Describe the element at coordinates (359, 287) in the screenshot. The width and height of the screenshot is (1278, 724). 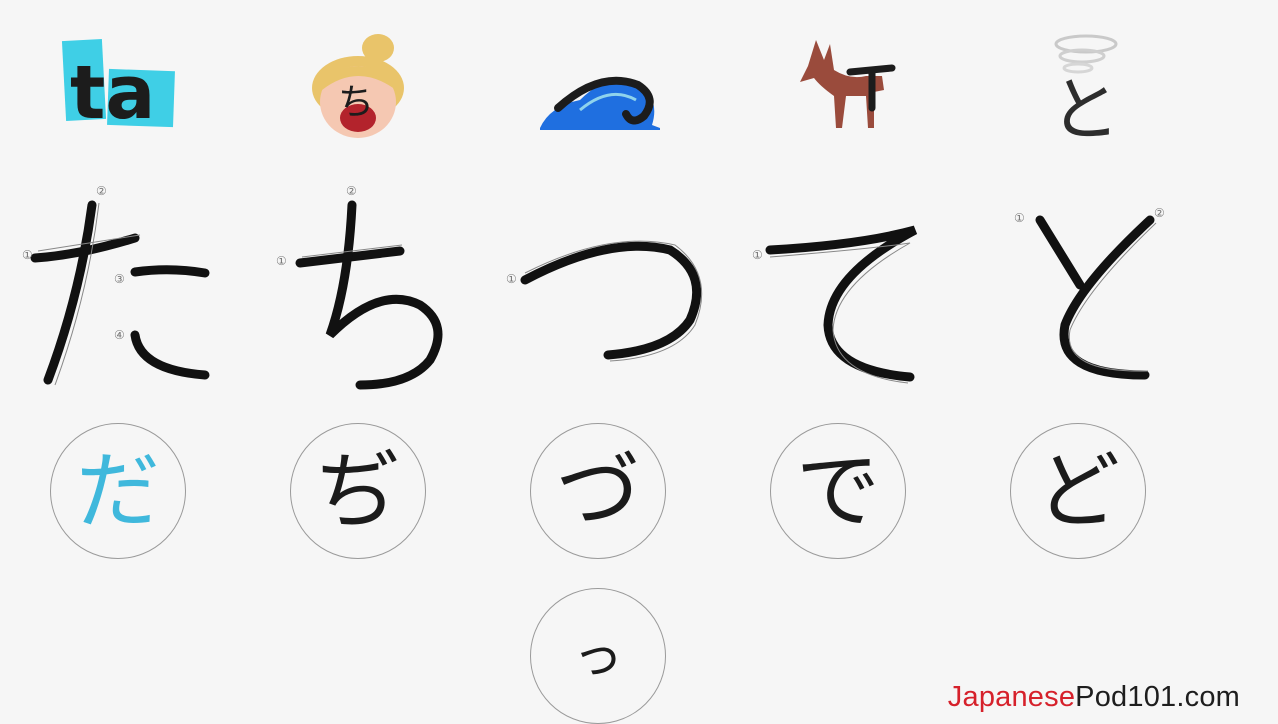
I see `stroke-diagram-chi: ① ②` at that location.